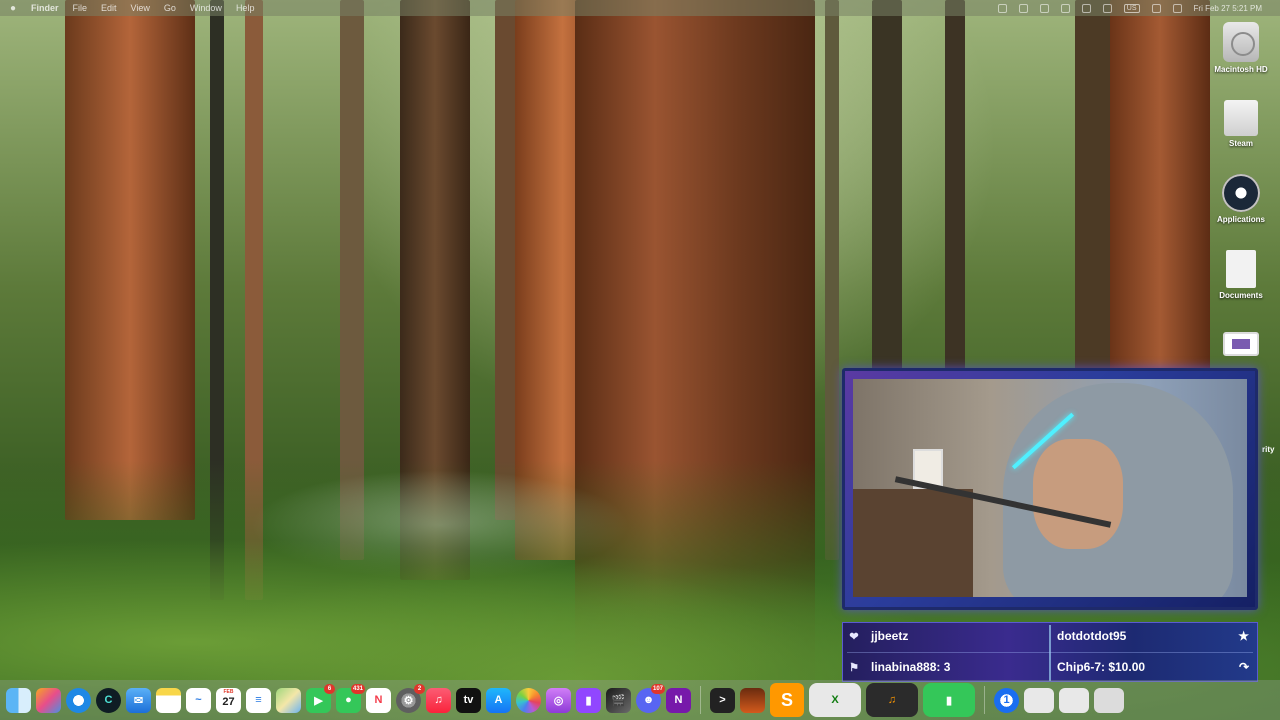  Describe the element at coordinates (1039, 700) in the screenshot. I see `dock-downloads-icon` at that location.